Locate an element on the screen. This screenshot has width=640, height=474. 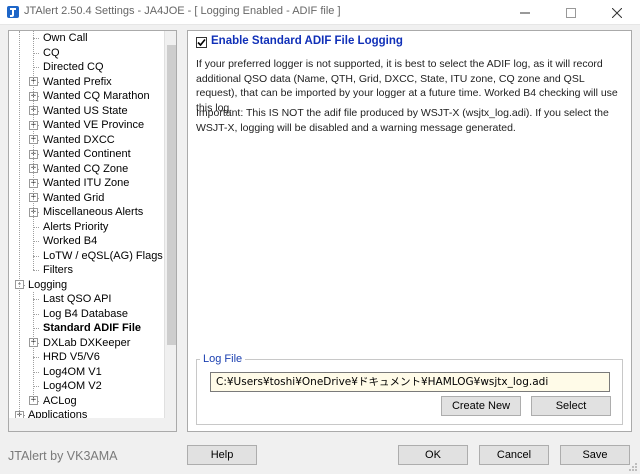
tree-item-label: Last QSO API is located at coordinates (77, 299).